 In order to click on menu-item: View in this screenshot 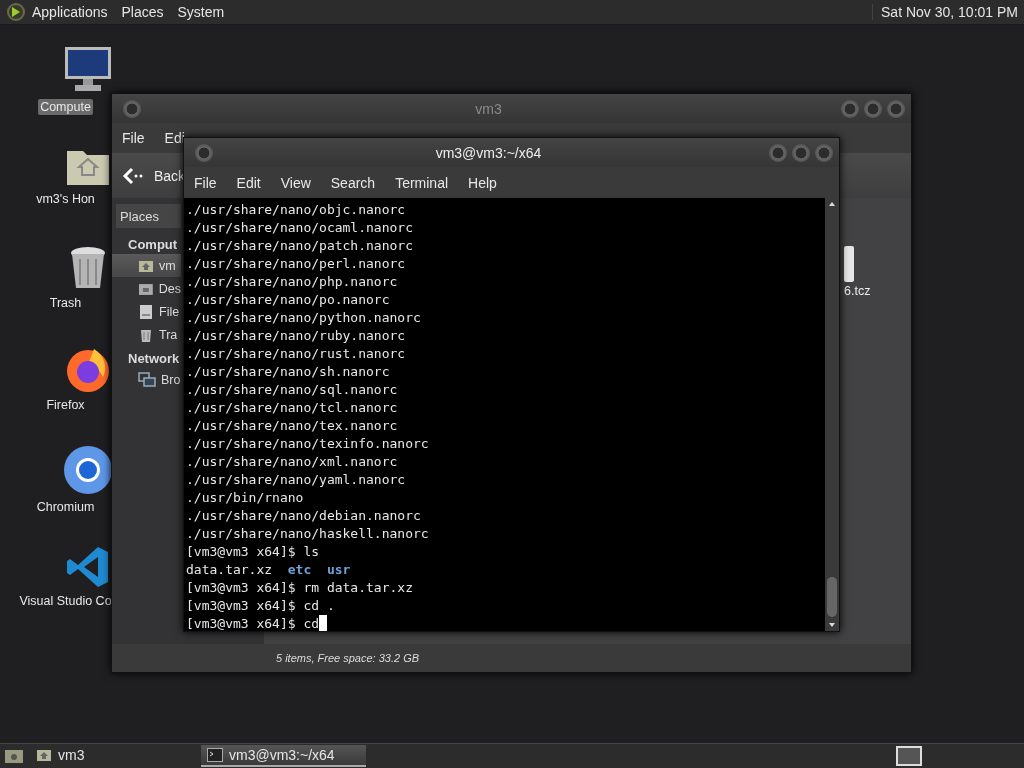, I will do `click(295, 182)`.